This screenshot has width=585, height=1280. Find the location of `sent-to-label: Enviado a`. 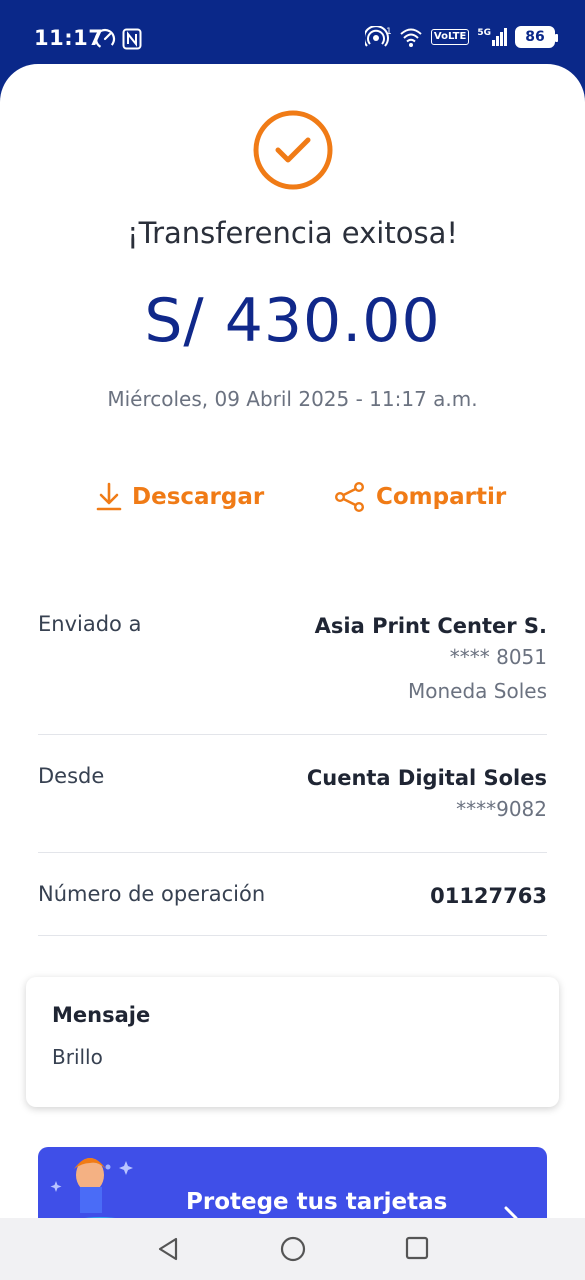

sent-to-label: Enviado a is located at coordinates (90, 624).